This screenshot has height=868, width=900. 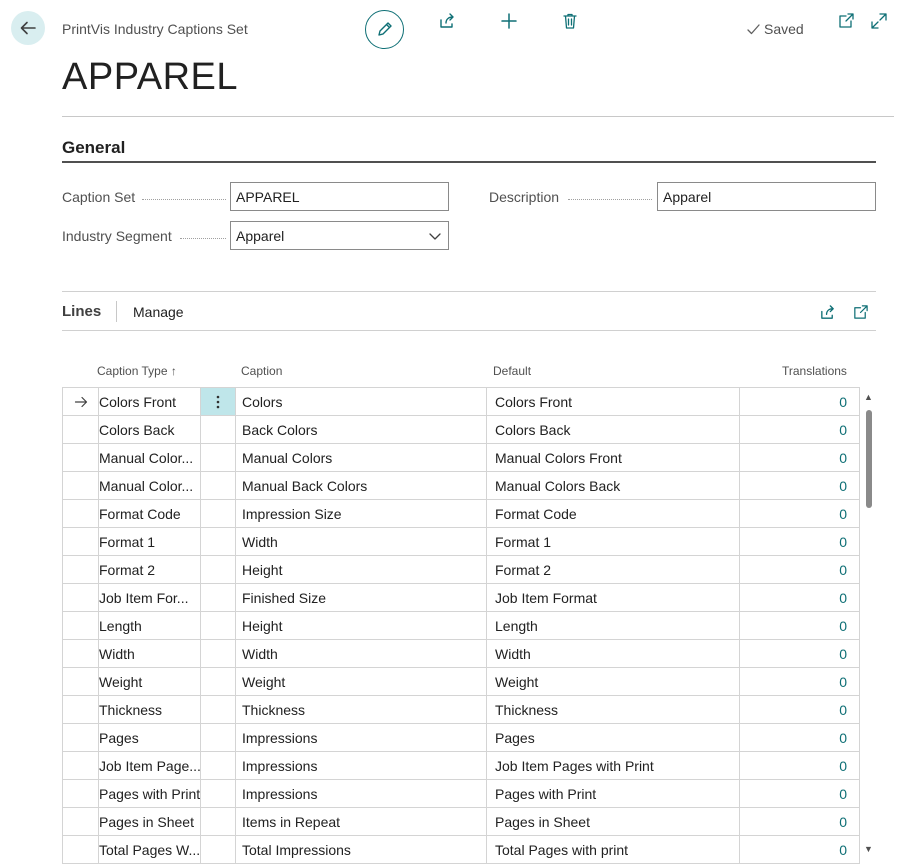 I want to click on cell-caption-type: Colors Back, so click(x=150, y=429).